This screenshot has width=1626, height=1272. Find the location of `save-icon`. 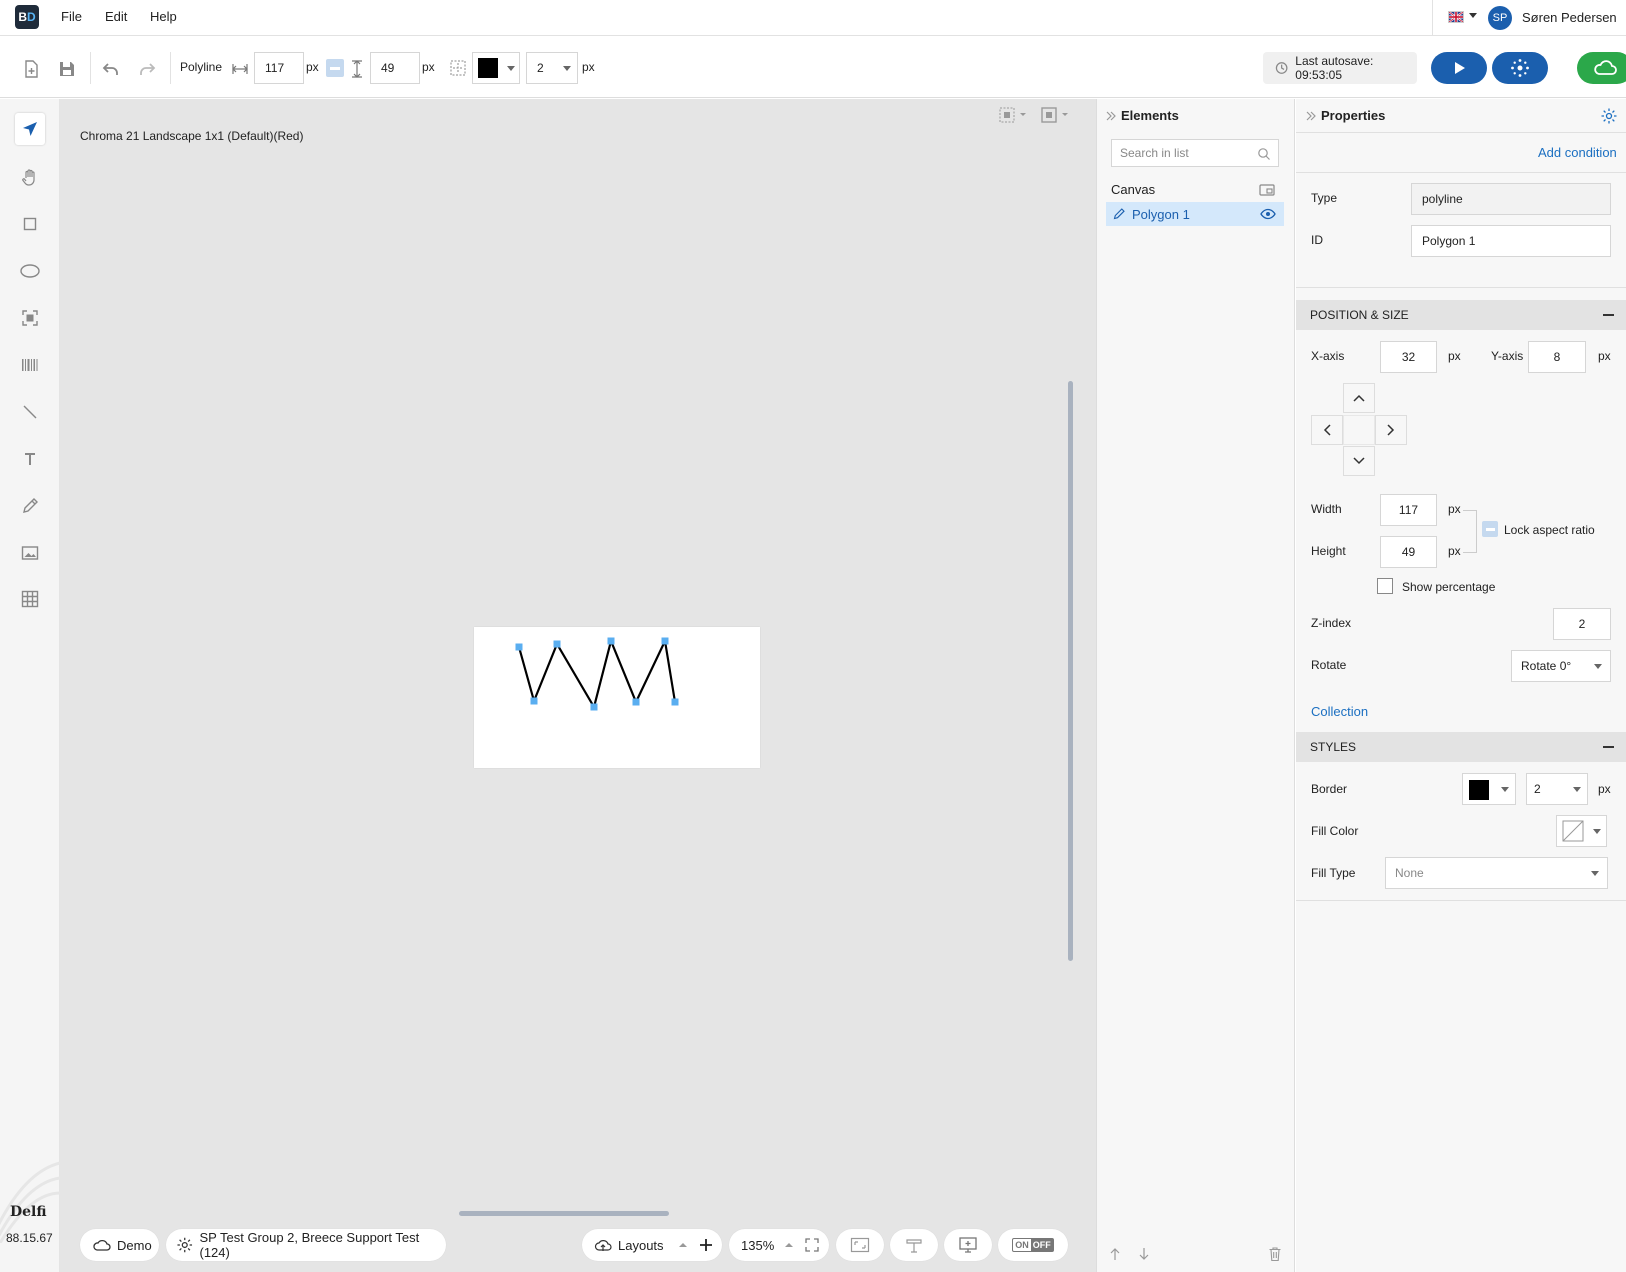

save-icon is located at coordinates (67, 69).